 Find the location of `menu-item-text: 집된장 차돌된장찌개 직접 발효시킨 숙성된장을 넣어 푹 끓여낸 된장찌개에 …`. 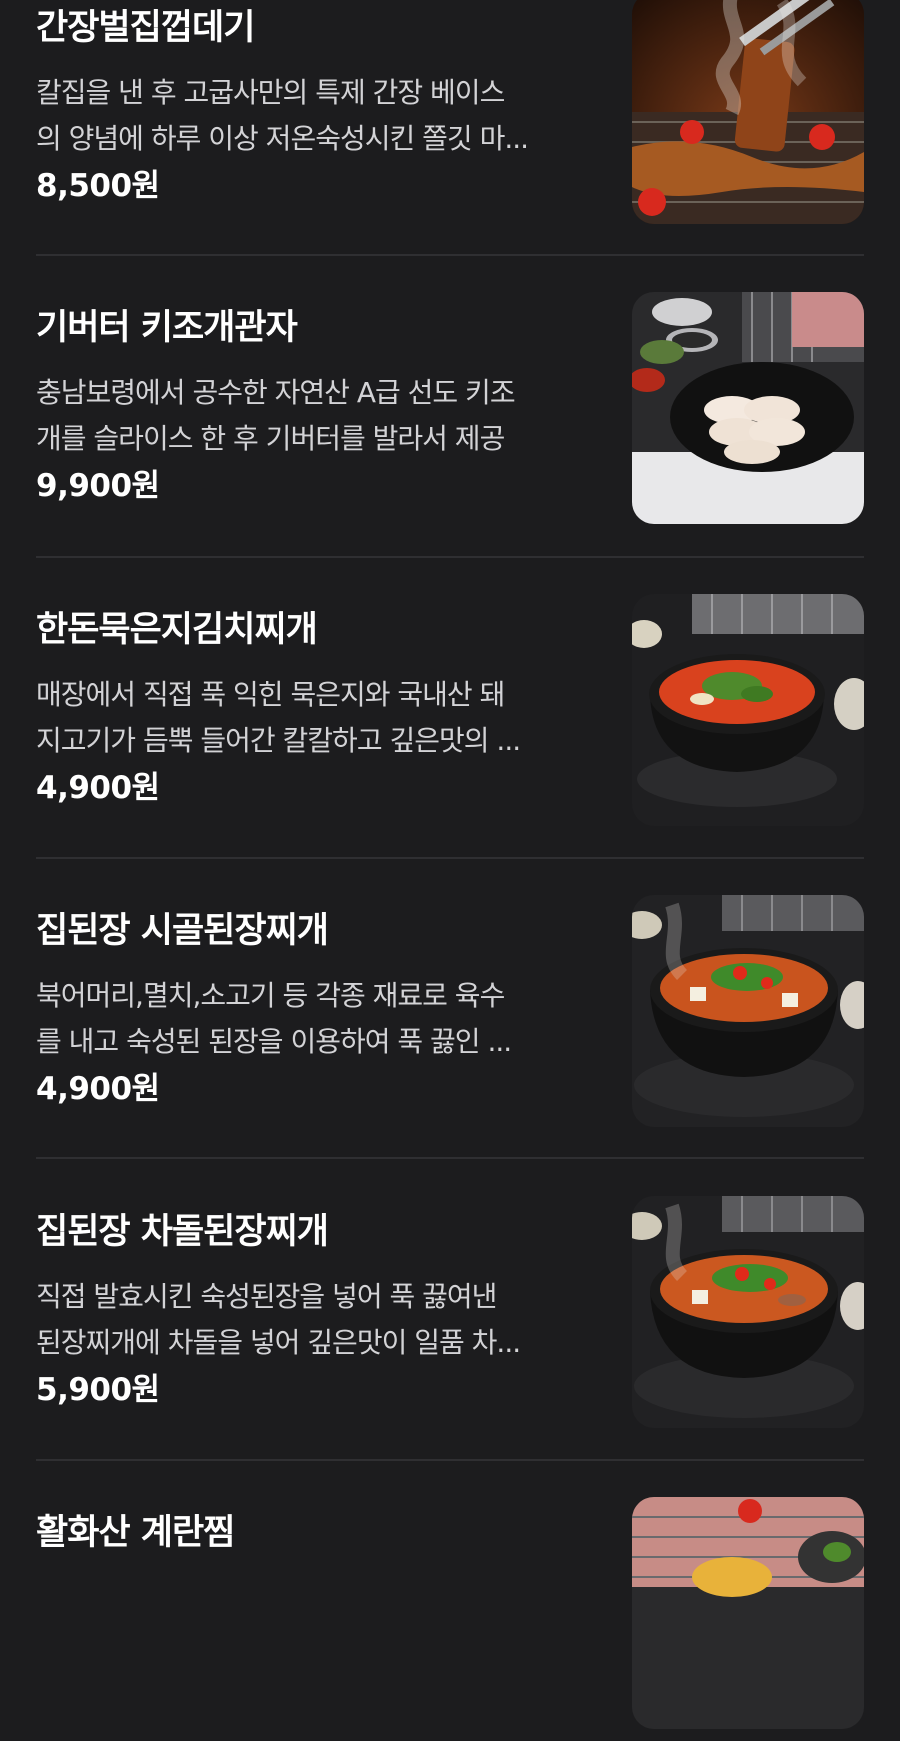

menu-item-text: 집된장 차돌된장찌개 직접 발효시킨 숙성된장을 넣어 푹 끓여낸 된장찌개에 … is located at coordinates (316, 1310).